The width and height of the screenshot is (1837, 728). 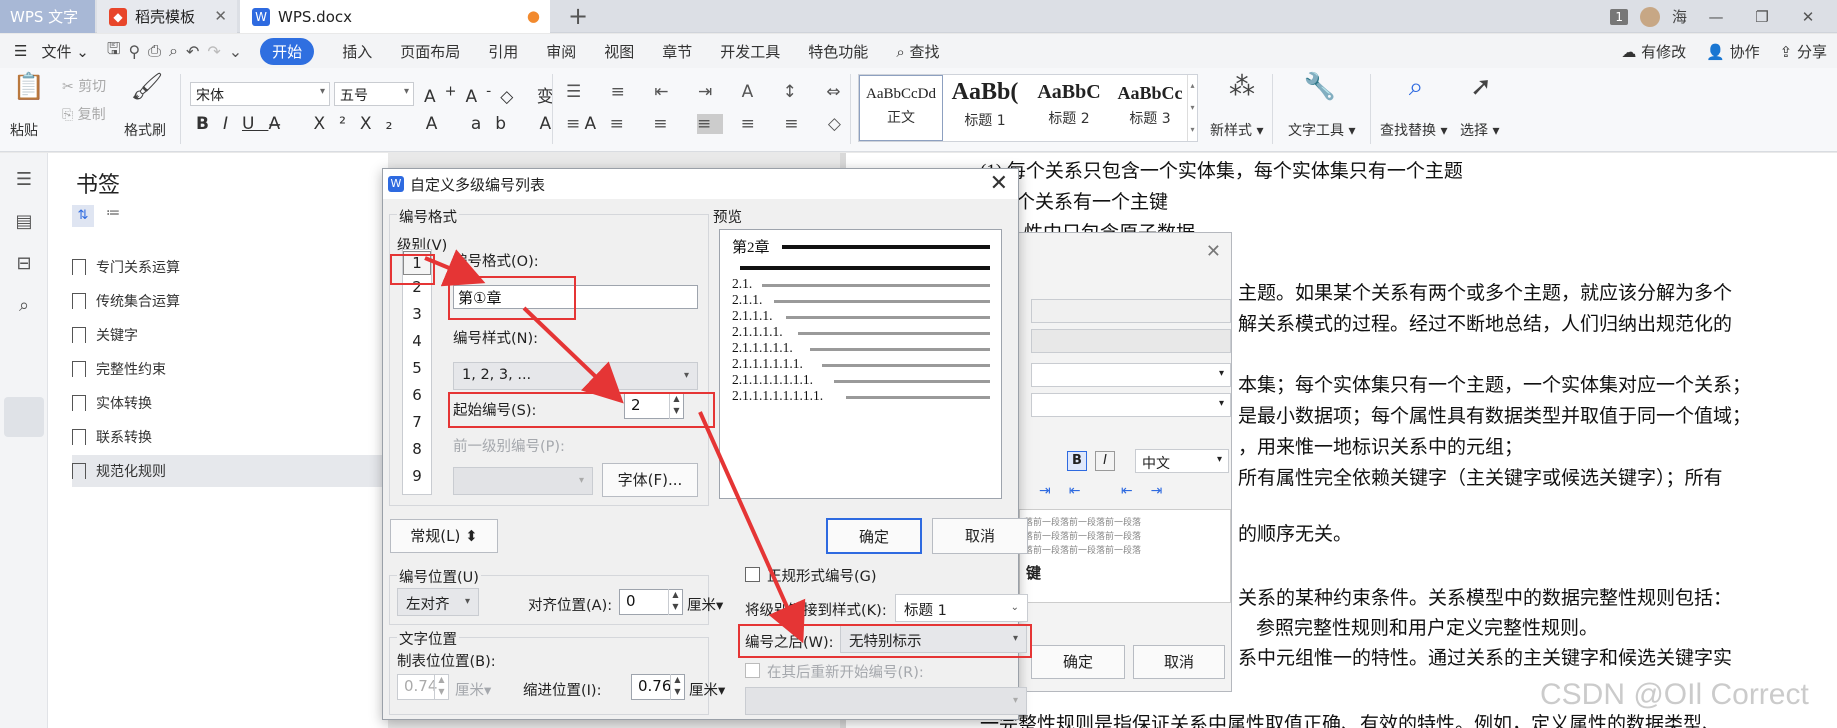 What do you see at coordinates (83, 216) in the screenshot?
I see `sort-by-name-icon: ⇅` at bounding box center [83, 216].